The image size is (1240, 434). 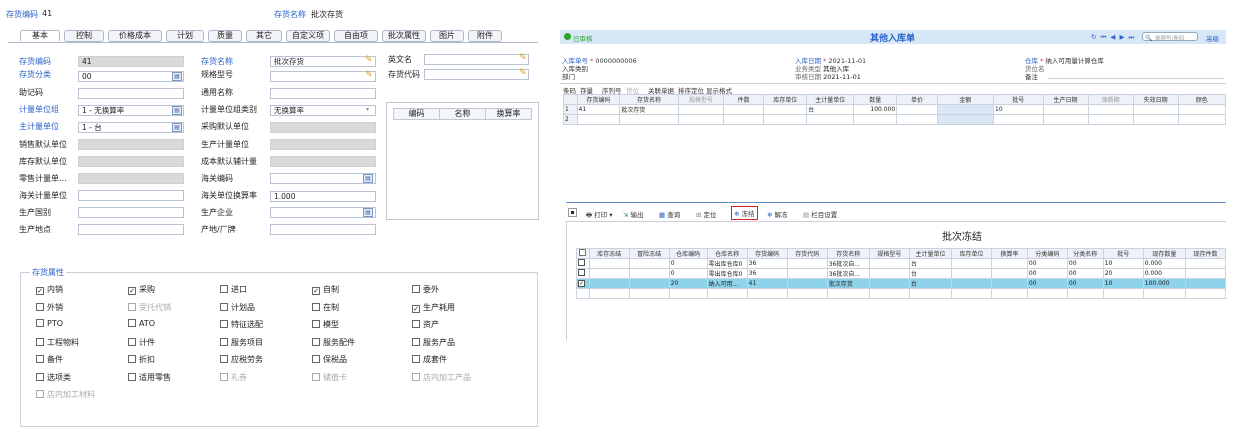 What do you see at coordinates (875, 99) in the screenshot?
I see `inbound-col-header: 数量` at bounding box center [875, 99].